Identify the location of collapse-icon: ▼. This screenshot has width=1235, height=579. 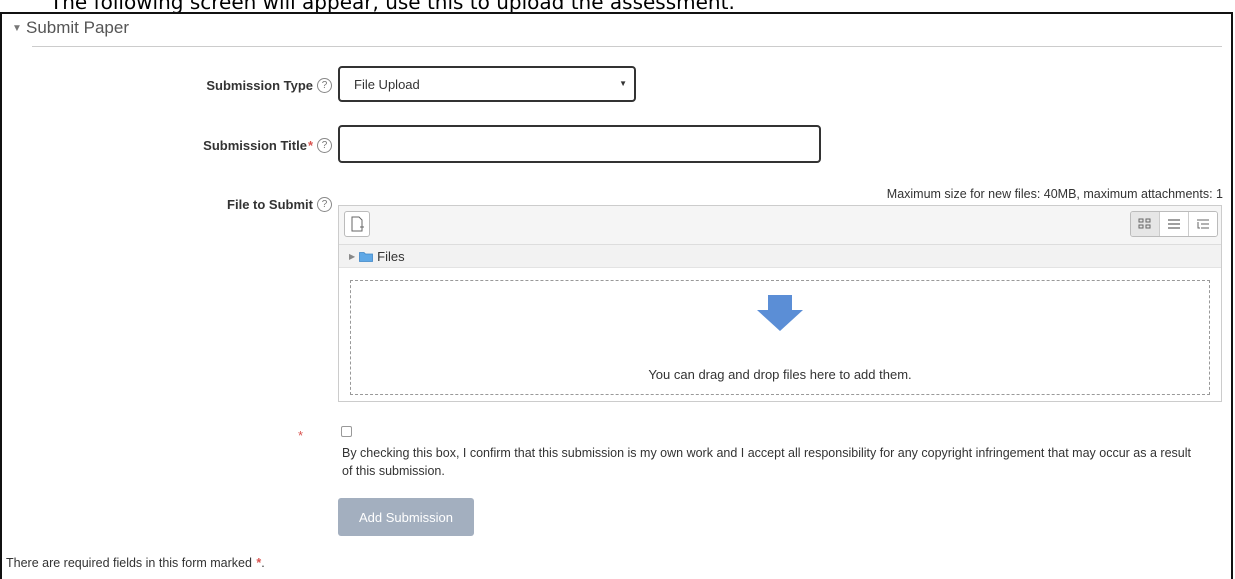
(17, 28).